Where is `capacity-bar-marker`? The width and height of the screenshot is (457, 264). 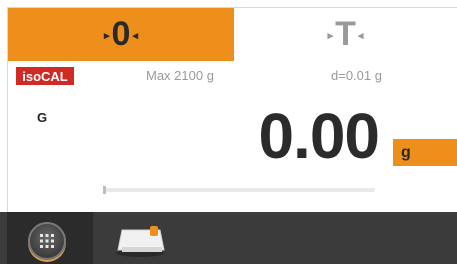 capacity-bar-marker is located at coordinates (104, 190).